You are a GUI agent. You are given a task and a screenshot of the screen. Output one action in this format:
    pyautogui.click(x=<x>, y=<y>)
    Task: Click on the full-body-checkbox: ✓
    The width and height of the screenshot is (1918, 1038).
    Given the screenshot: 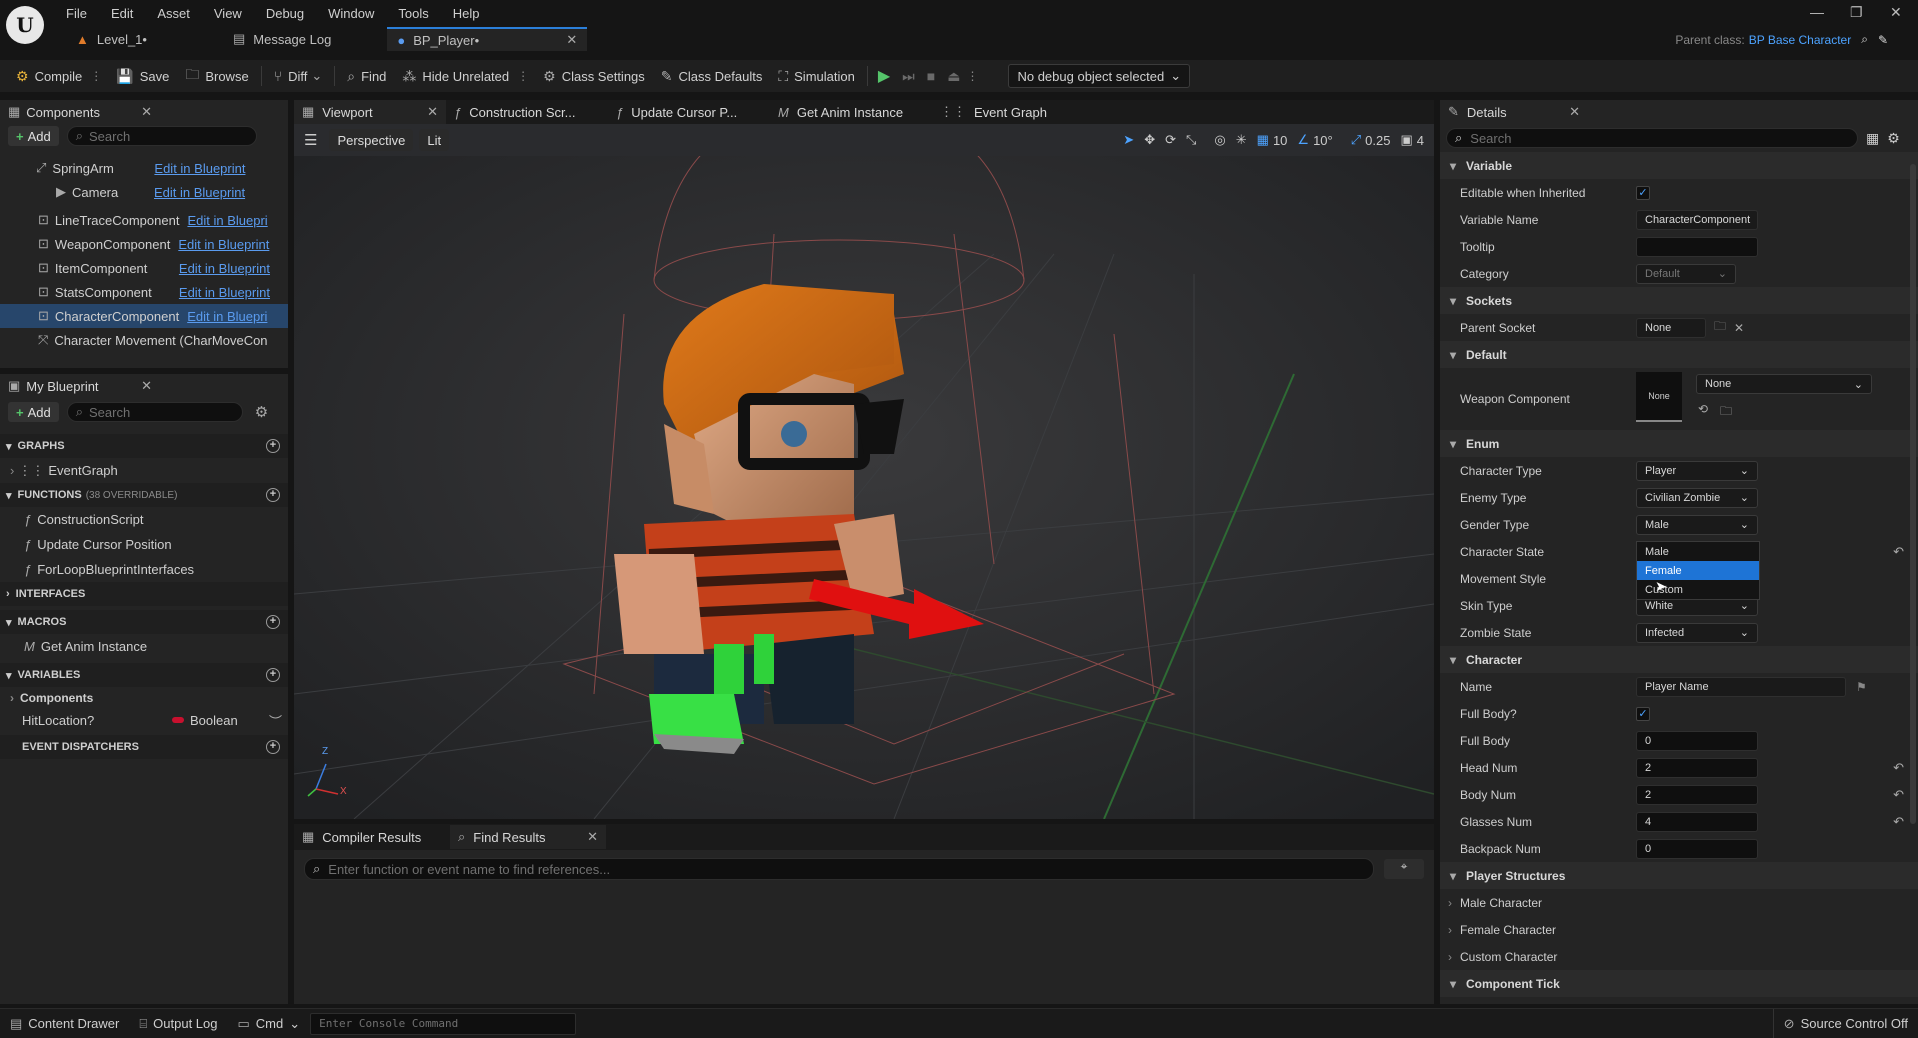 What is the action you would take?
    pyautogui.click(x=1643, y=713)
    